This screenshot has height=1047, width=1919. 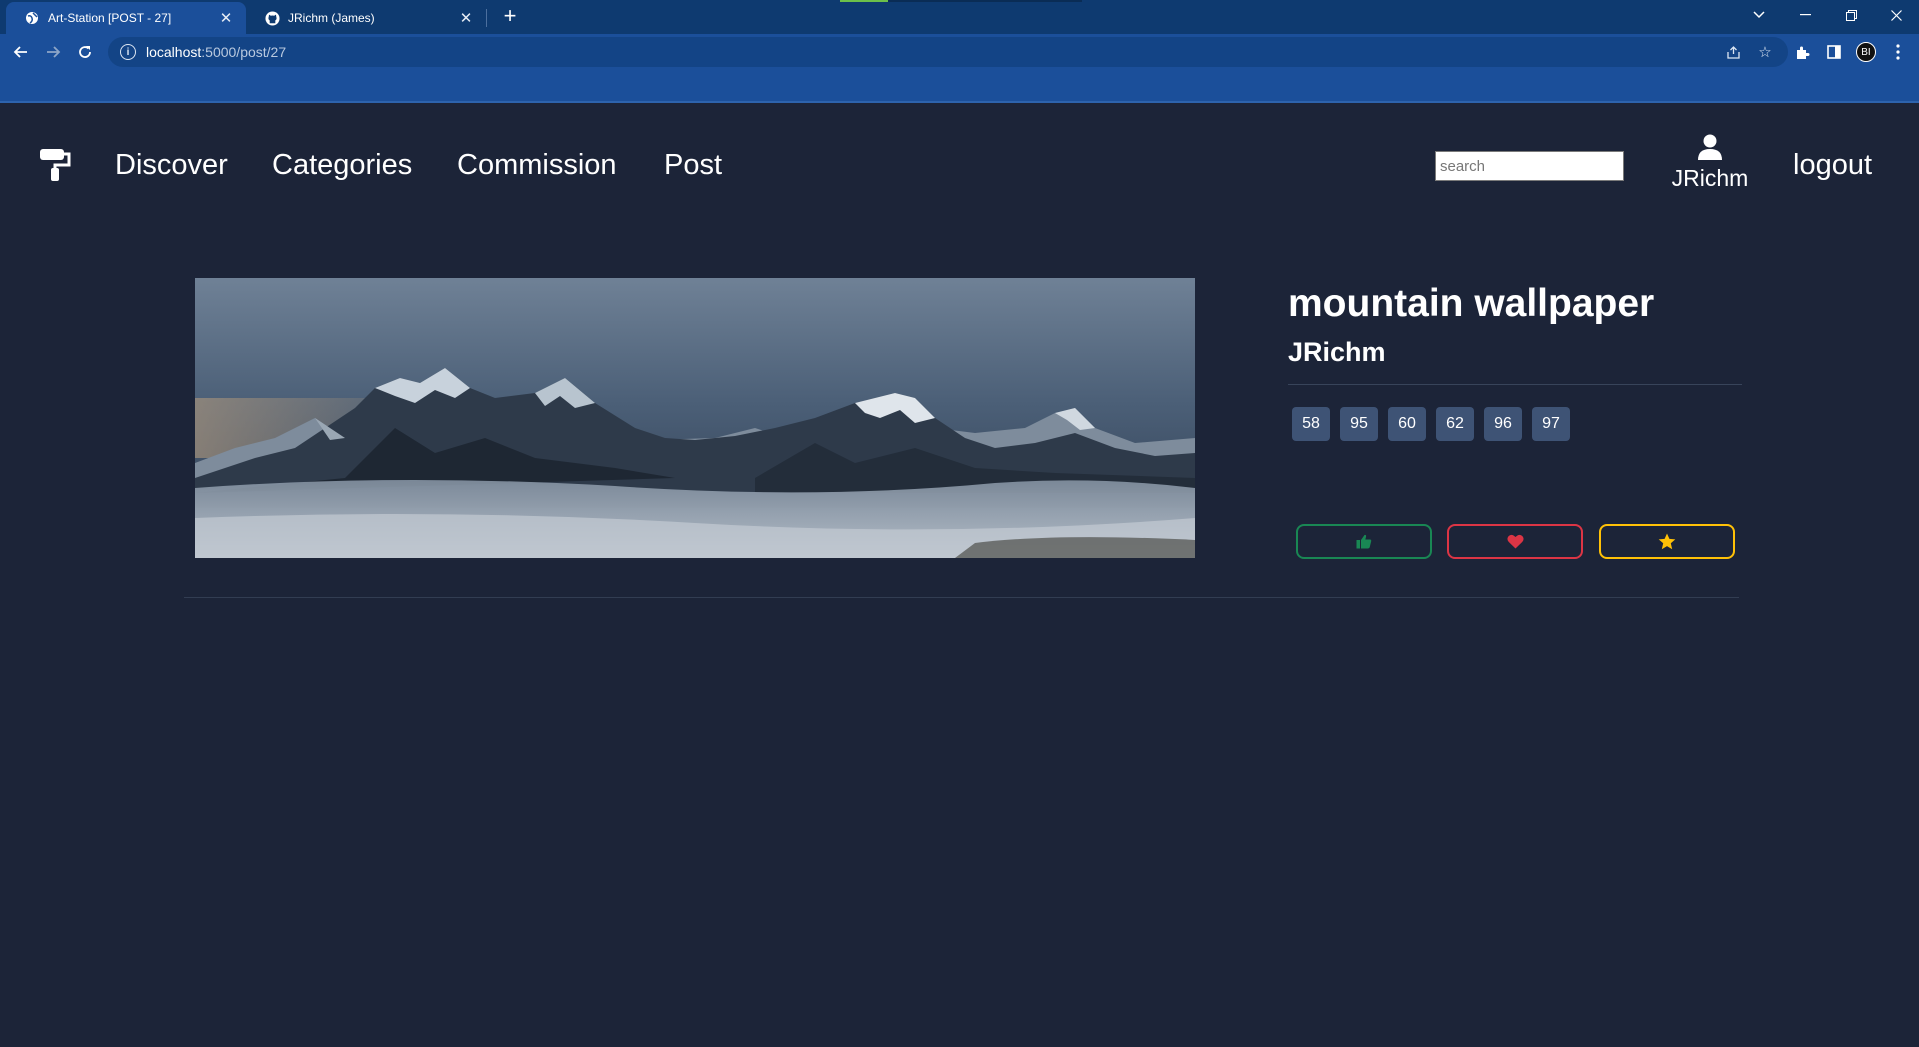 What do you see at coordinates (342, 165) in the screenshot?
I see `nav-categories: Categories` at bounding box center [342, 165].